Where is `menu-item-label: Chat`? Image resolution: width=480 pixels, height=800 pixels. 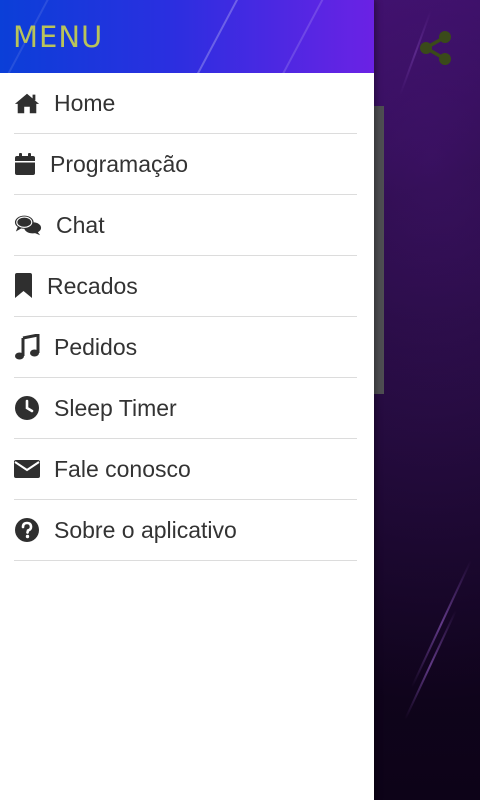 menu-item-label: Chat is located at coordinates (80, 224).